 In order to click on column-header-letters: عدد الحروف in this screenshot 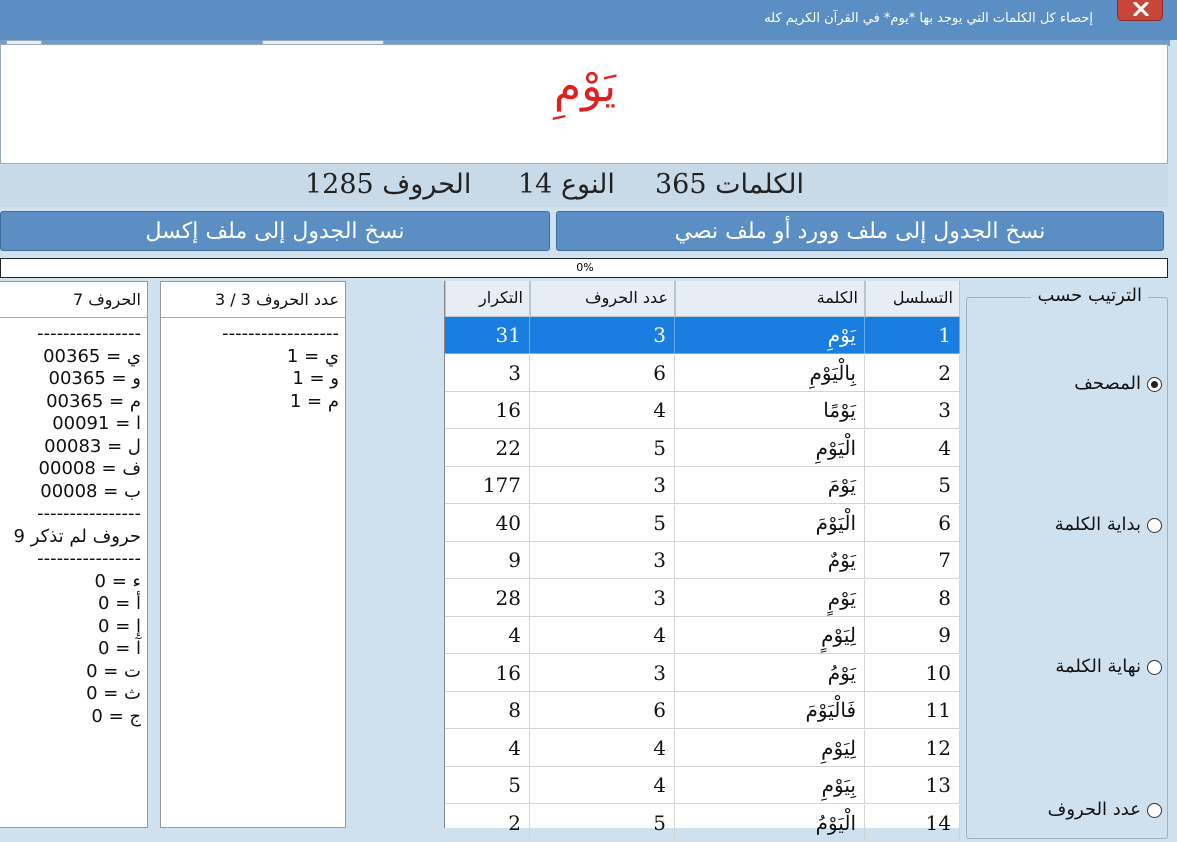, I will do `click(602, 299)`.